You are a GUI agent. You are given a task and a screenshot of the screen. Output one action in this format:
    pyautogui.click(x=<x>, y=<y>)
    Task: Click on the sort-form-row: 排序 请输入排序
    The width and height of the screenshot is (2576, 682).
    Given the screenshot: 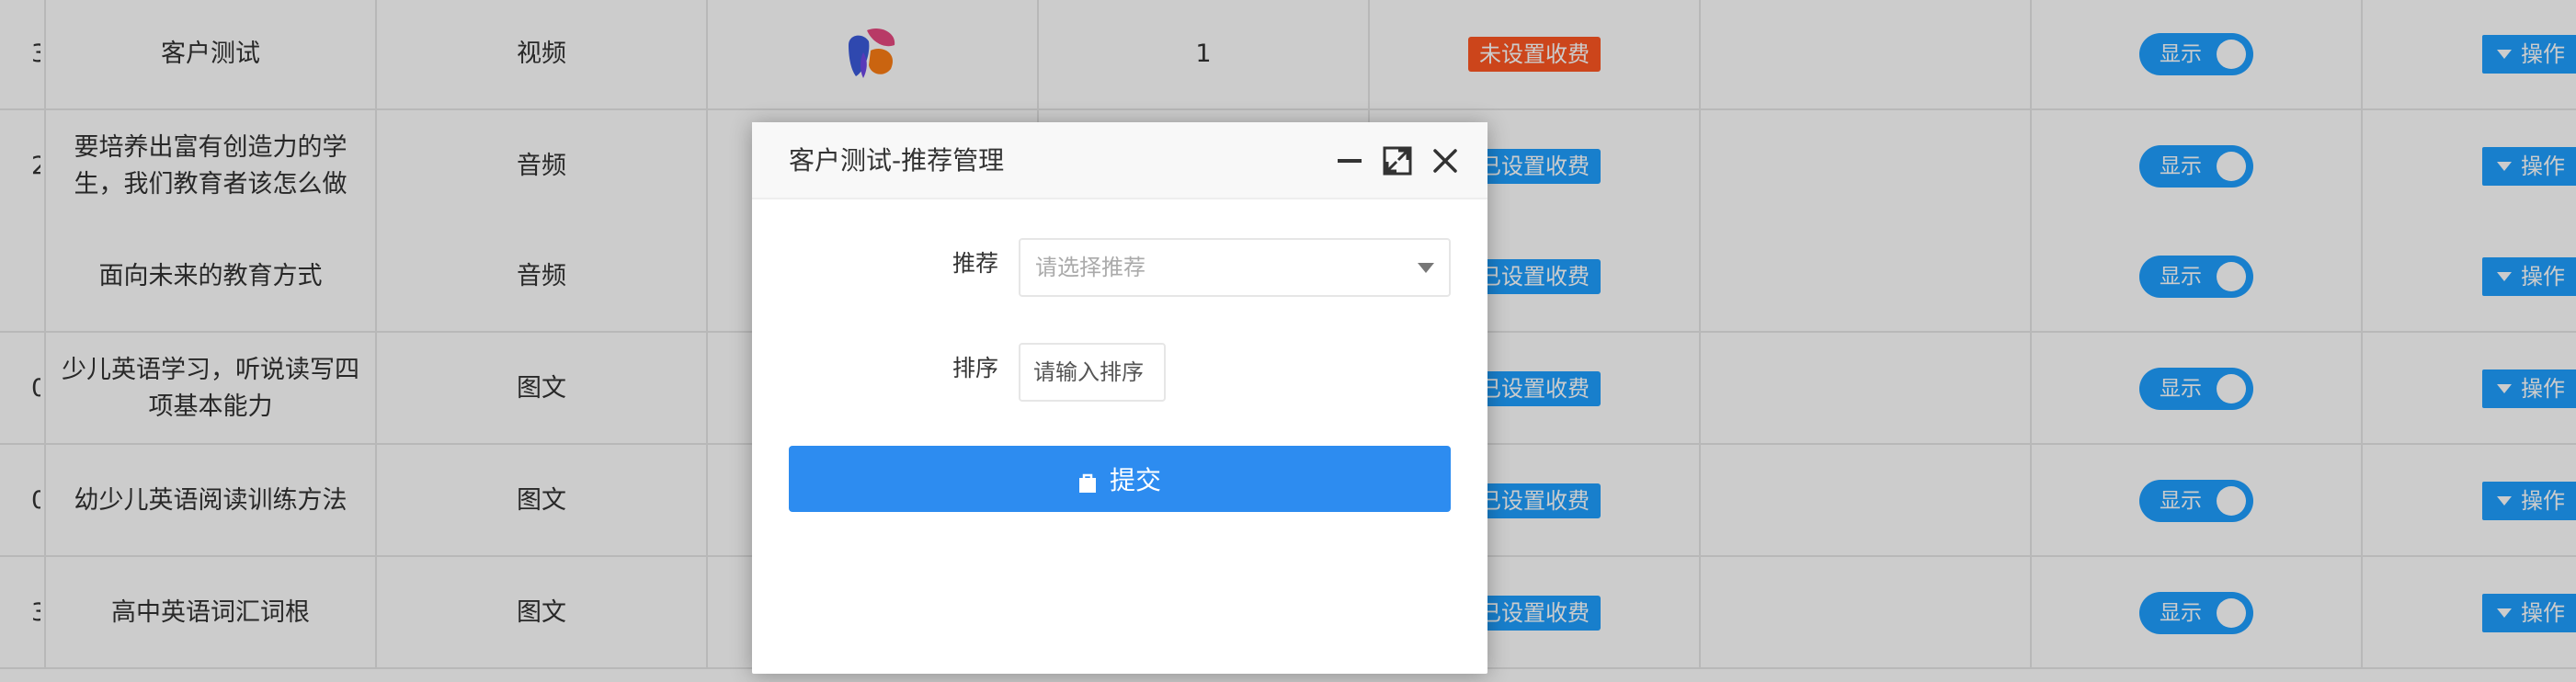 What is the action you would take?
    pyautogui.click(x=1119, y=372)
    